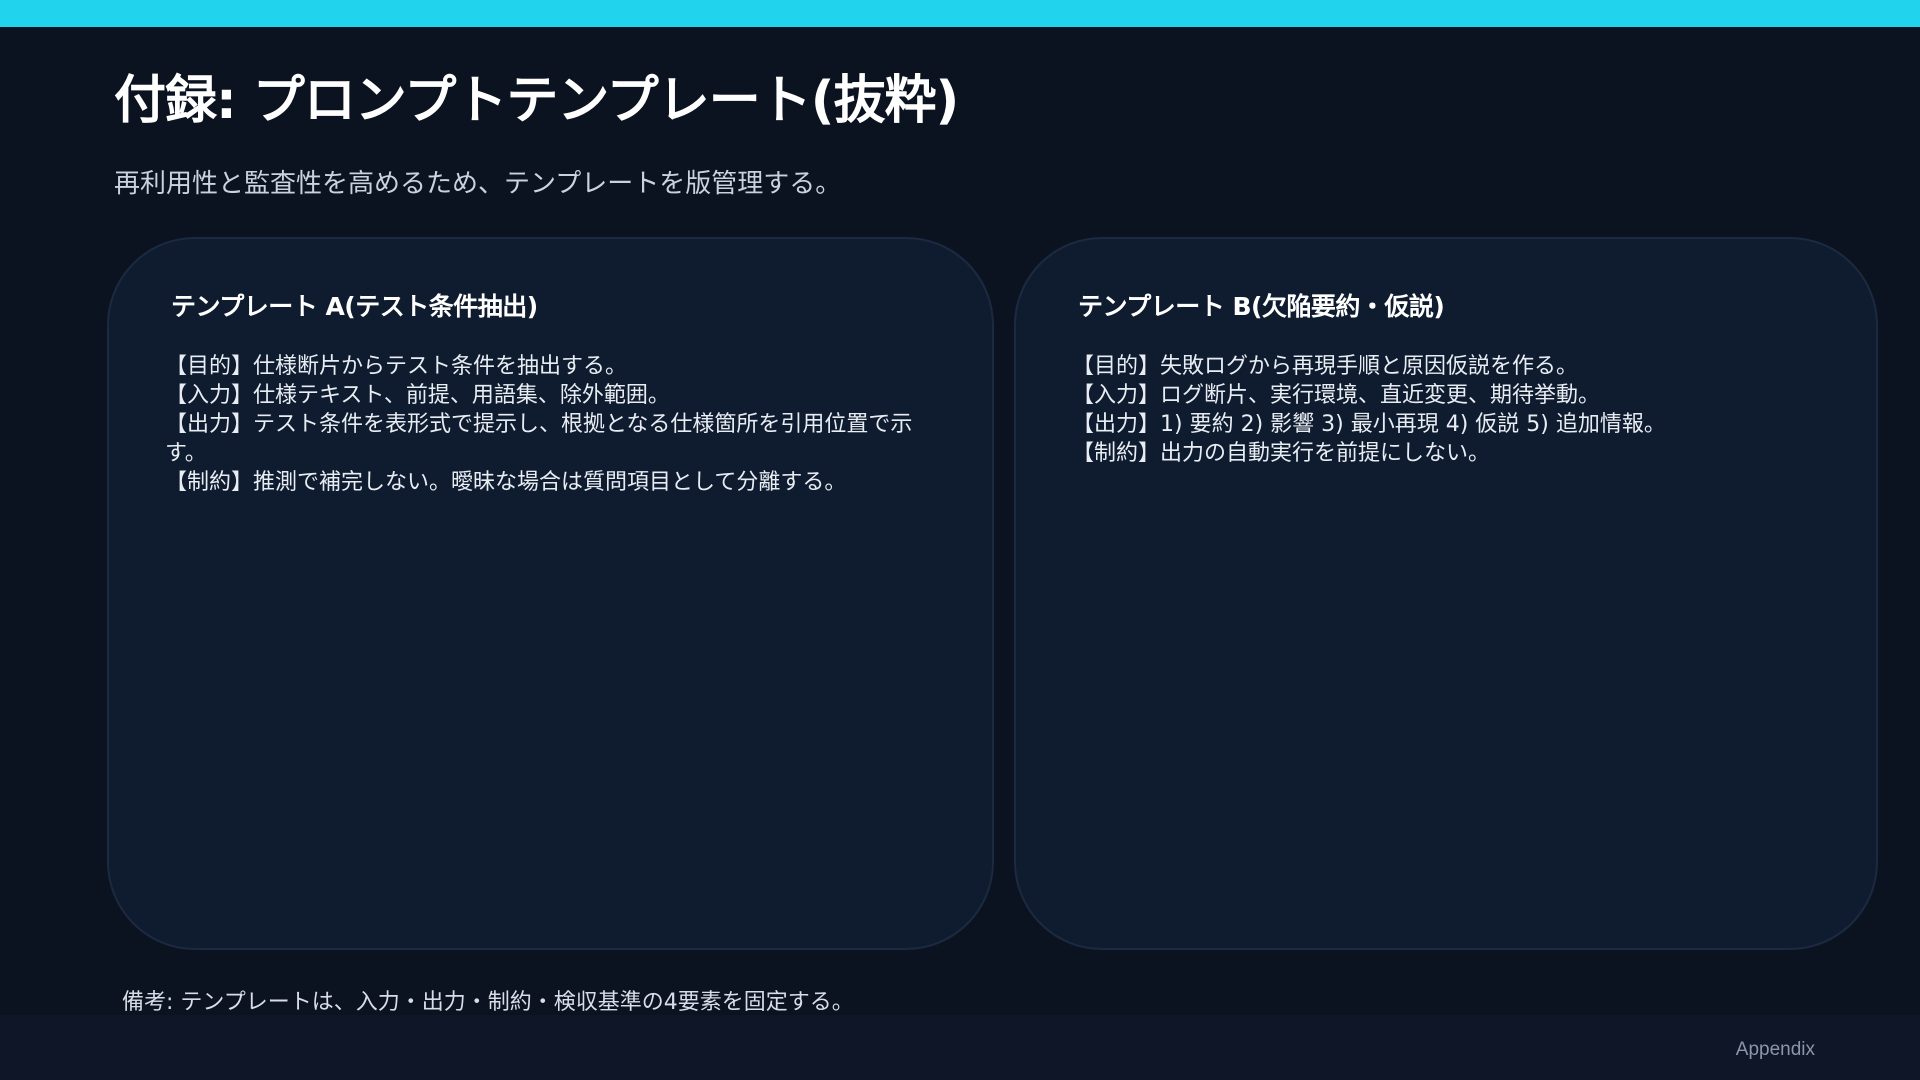 The width and height of the screenshot is (1920, 1080). Describe the element at coordinates (960, 1047) in the screenshot. I see `footer-bar: Appendix` at that location.